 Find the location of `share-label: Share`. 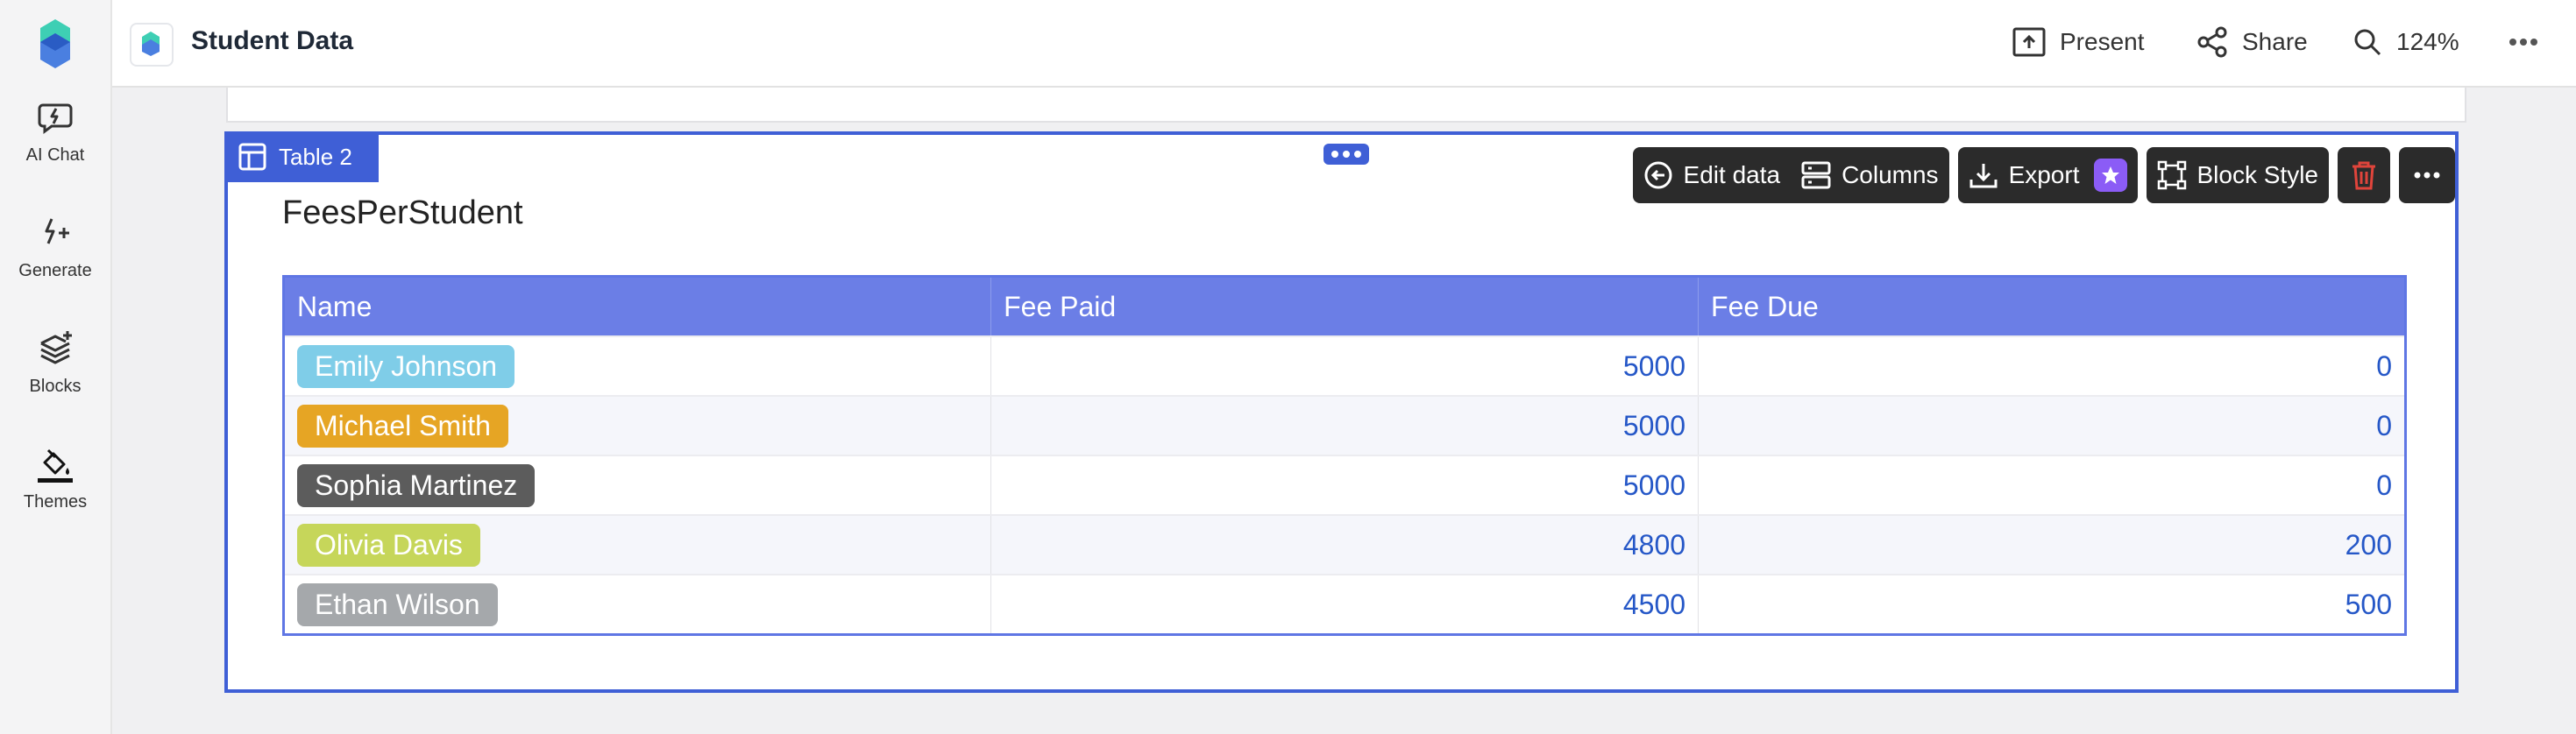

share-label: Share is located at coordinates (2275, 41).